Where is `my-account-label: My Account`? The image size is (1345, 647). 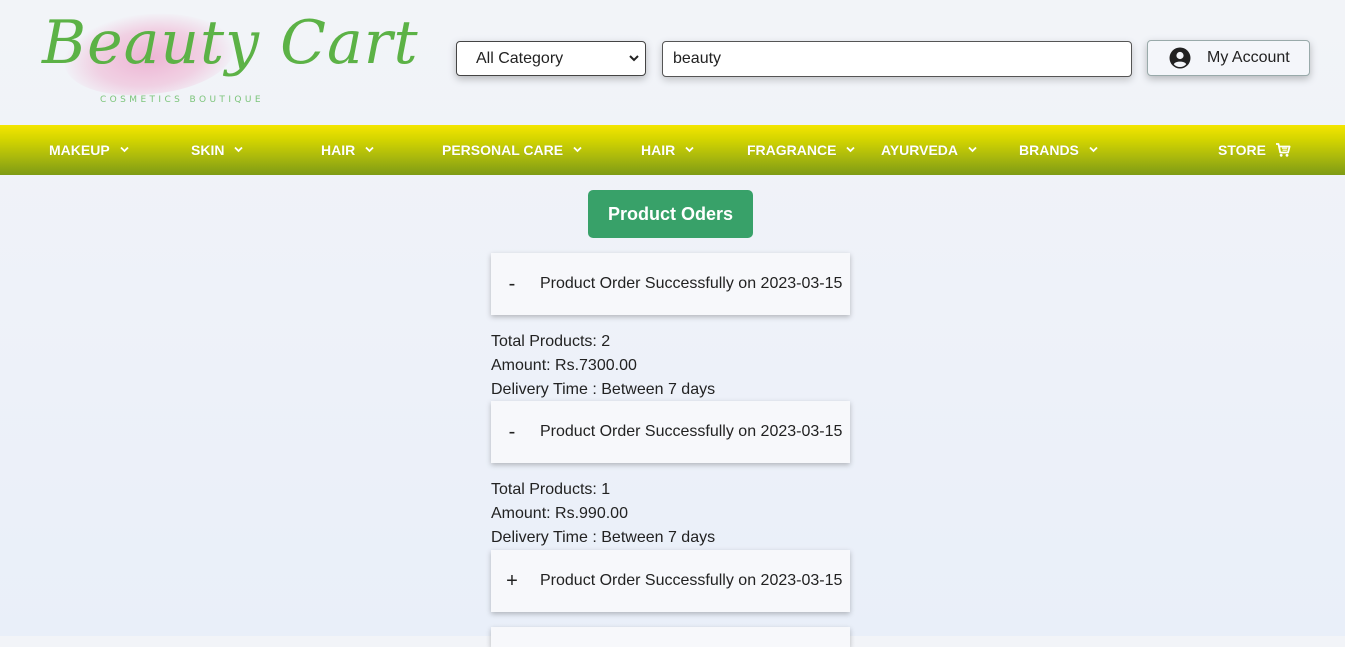
my-account-label: My Account is located at coordinates (1248, 57).